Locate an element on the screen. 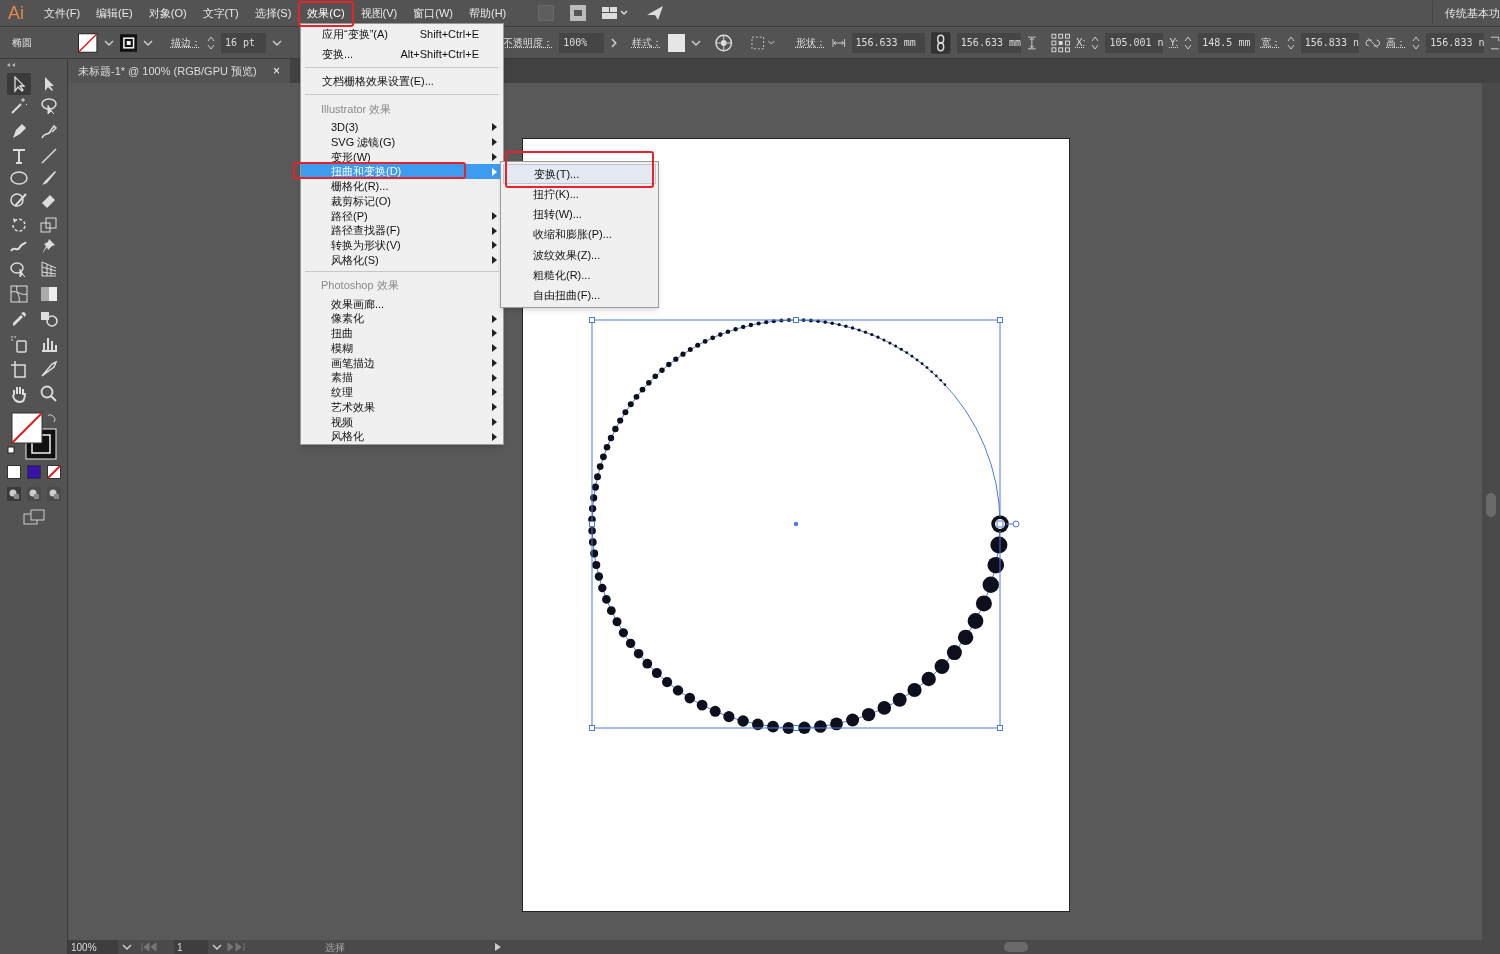  widget-handle-icon is located at coordinates (1012, 524).